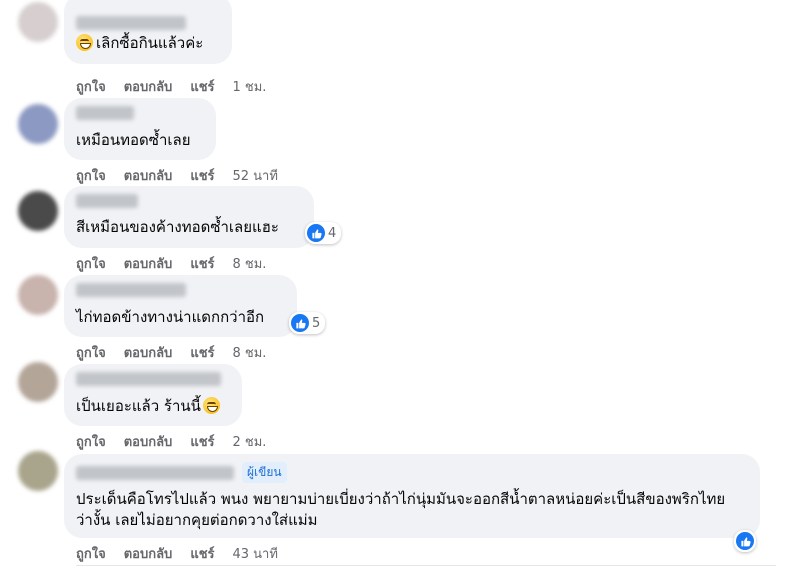 This screenshot has width=800, height=568. I want to click on timestamp: 2 ชม., so click(250, 441).